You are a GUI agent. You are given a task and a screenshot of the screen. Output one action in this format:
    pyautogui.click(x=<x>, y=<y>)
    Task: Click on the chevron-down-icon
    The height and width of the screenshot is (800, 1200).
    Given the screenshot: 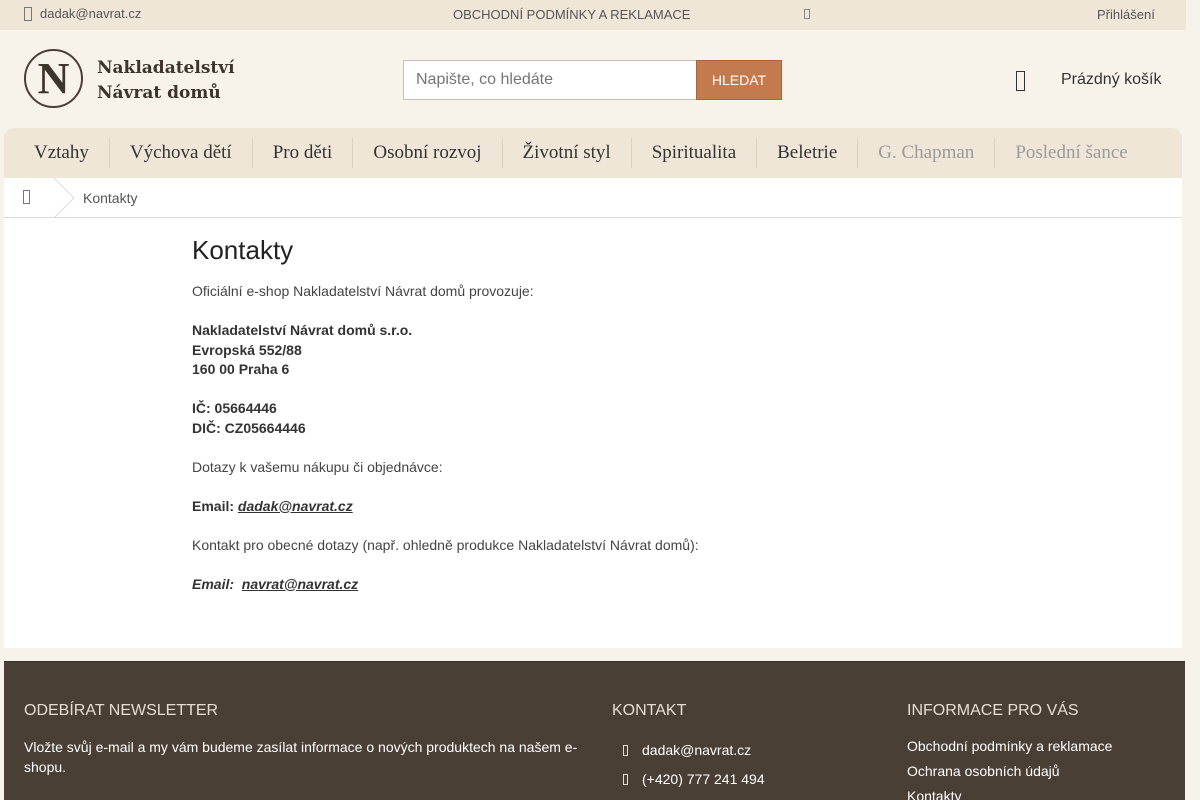 What is the action you would take?
    pyautogui.click(x=807, y=14)
    